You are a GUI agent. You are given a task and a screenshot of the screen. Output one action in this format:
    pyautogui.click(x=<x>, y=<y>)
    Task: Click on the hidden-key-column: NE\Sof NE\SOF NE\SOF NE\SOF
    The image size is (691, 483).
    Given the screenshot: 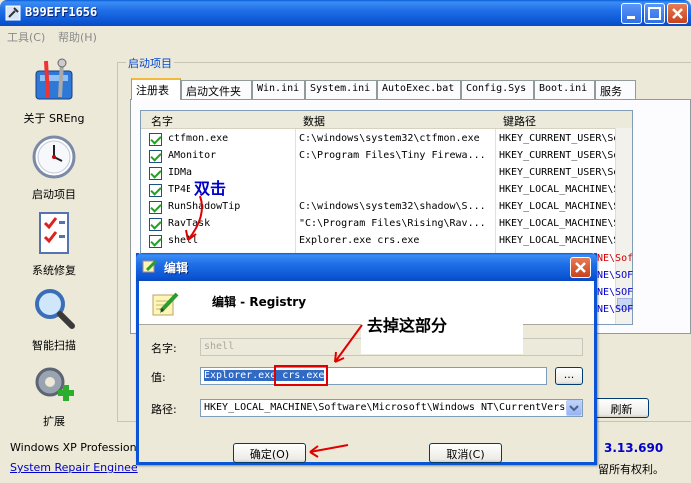 What is the action you would take?
    pyautogui.click(x=615, y=284)
    